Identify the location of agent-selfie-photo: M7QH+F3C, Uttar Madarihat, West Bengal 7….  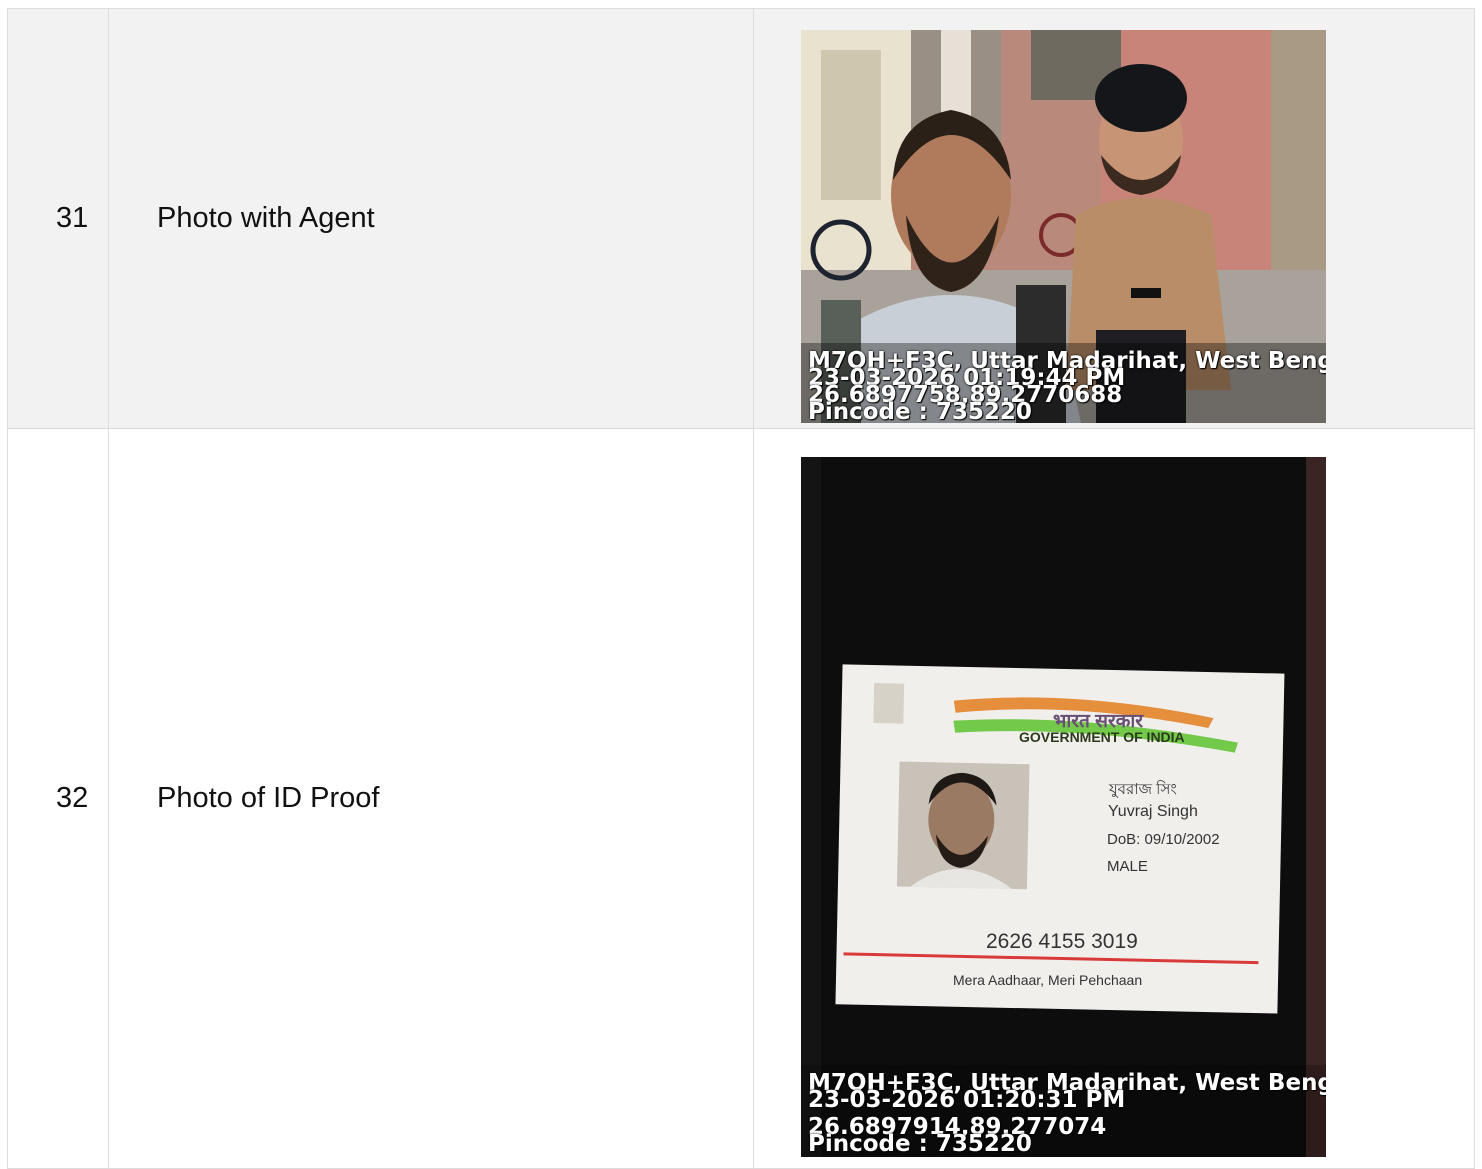
(1063, 226).